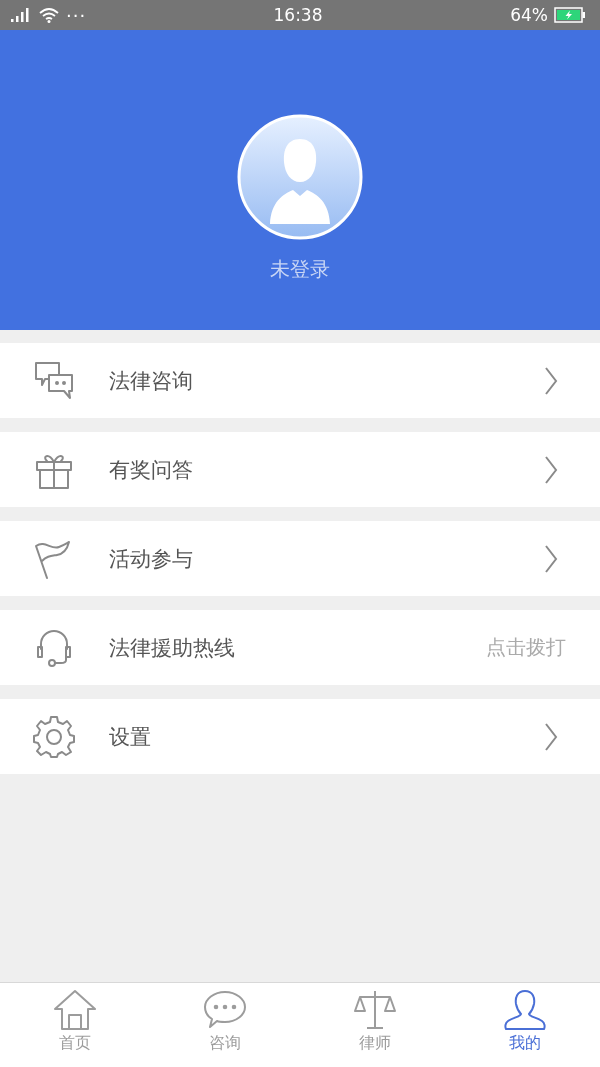 The height and width of the screenshot is (1067, 600). I want to click on menu-item: 法律咨询, so click(300, 380).